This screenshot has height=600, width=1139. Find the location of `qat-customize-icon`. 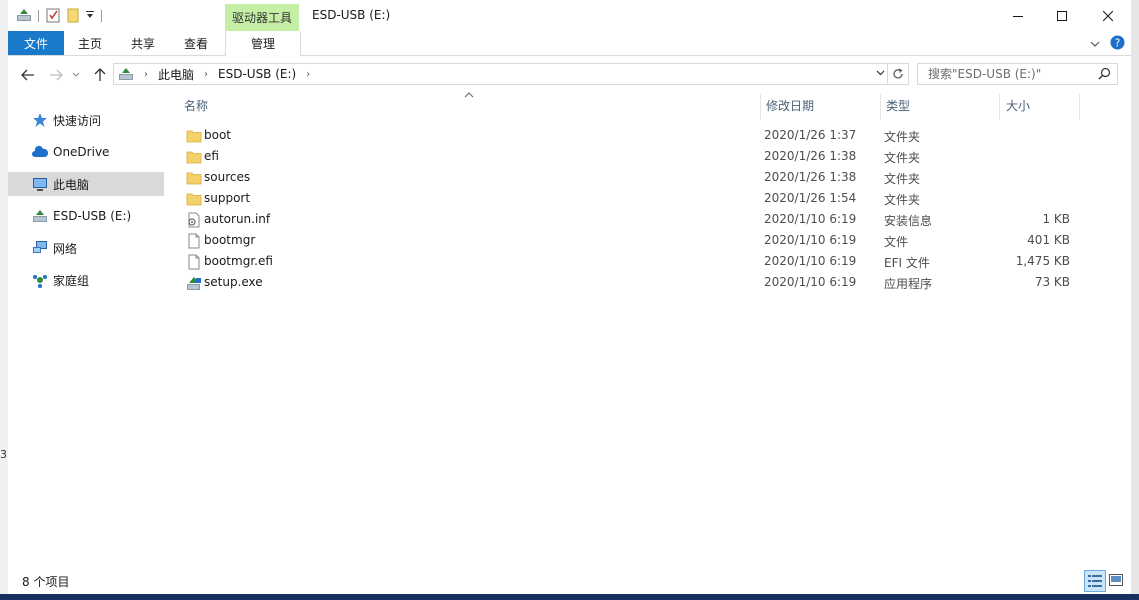

qat-customize-icon is located at coordinates (90, 16).